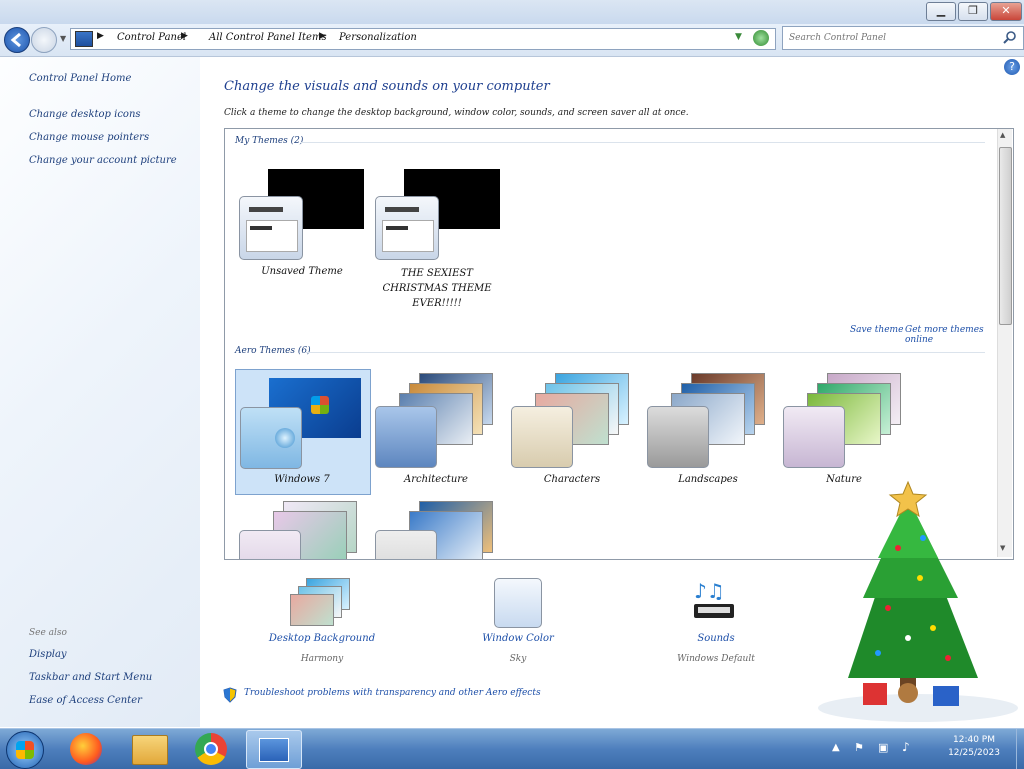 This screenshot has width=1024, height=769. Describe the element at coordinates (883, 747) in the screenshot. I see `network-icon: ▣` at that location.